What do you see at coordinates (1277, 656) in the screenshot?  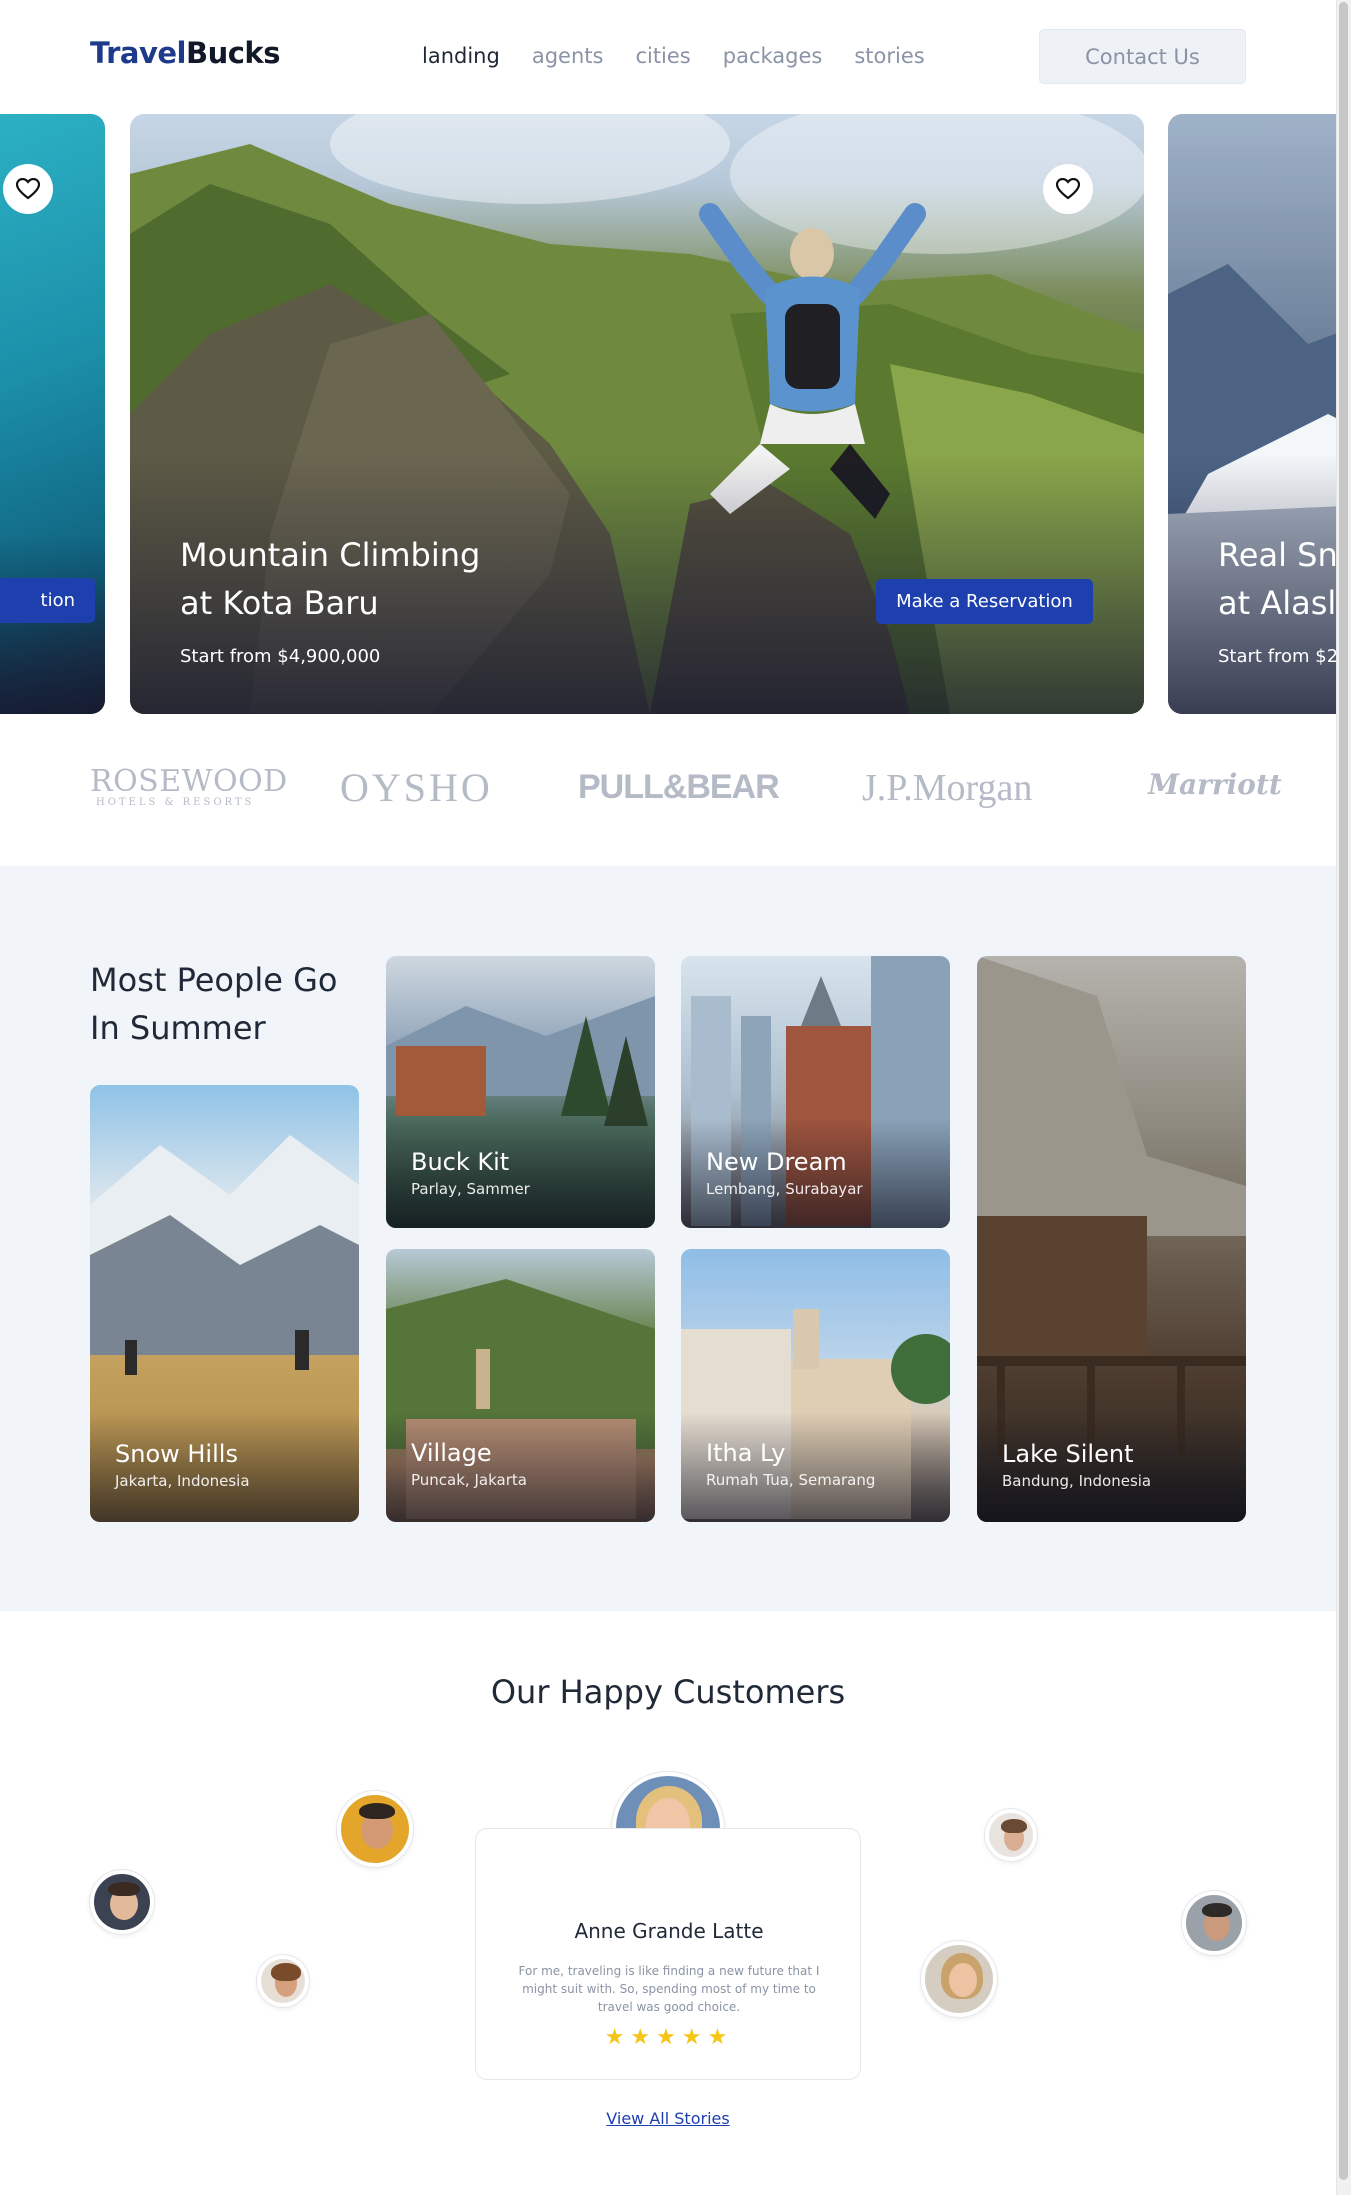 I see `slide-price: Start from $2` at bounding box center [1277, 656].